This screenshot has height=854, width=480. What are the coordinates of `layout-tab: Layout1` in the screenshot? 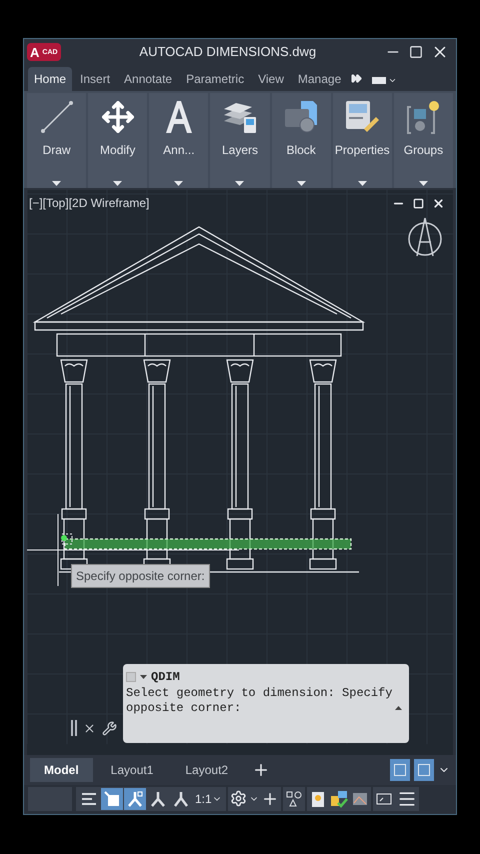 It's located at (132, 770).